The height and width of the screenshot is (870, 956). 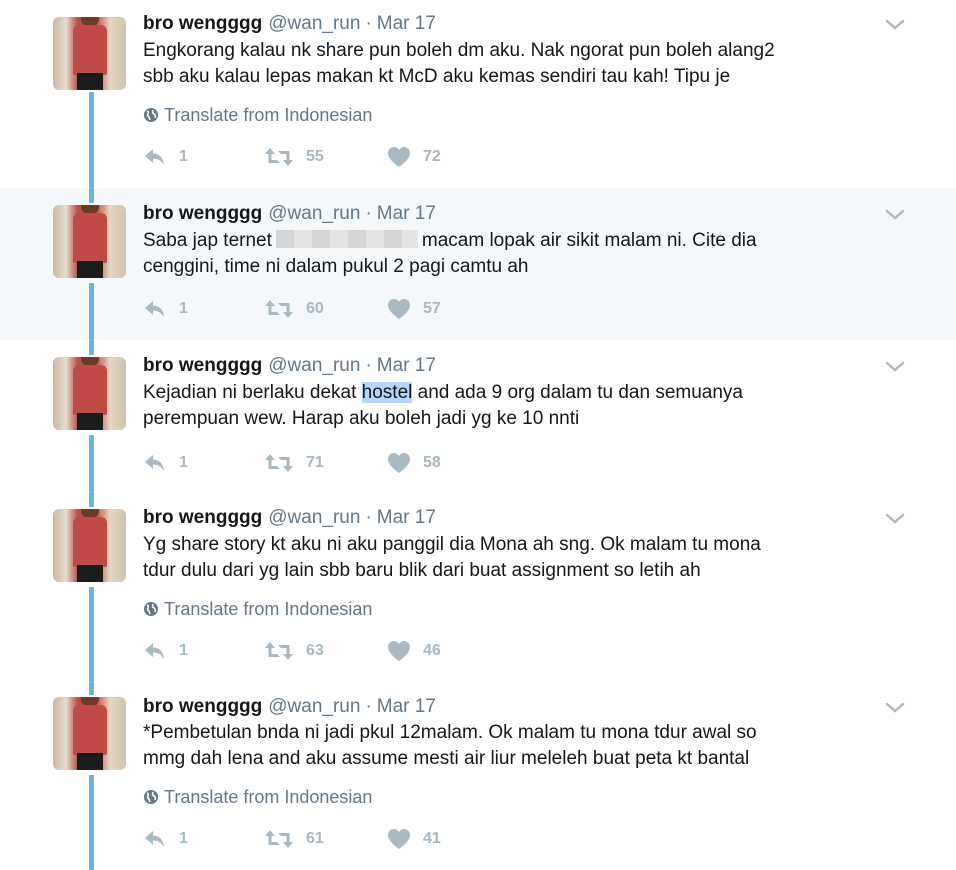 What do you see at coordinates (414, 651) in the screenshot?
I see `like-button: 46` at bounding box center [414, 651].